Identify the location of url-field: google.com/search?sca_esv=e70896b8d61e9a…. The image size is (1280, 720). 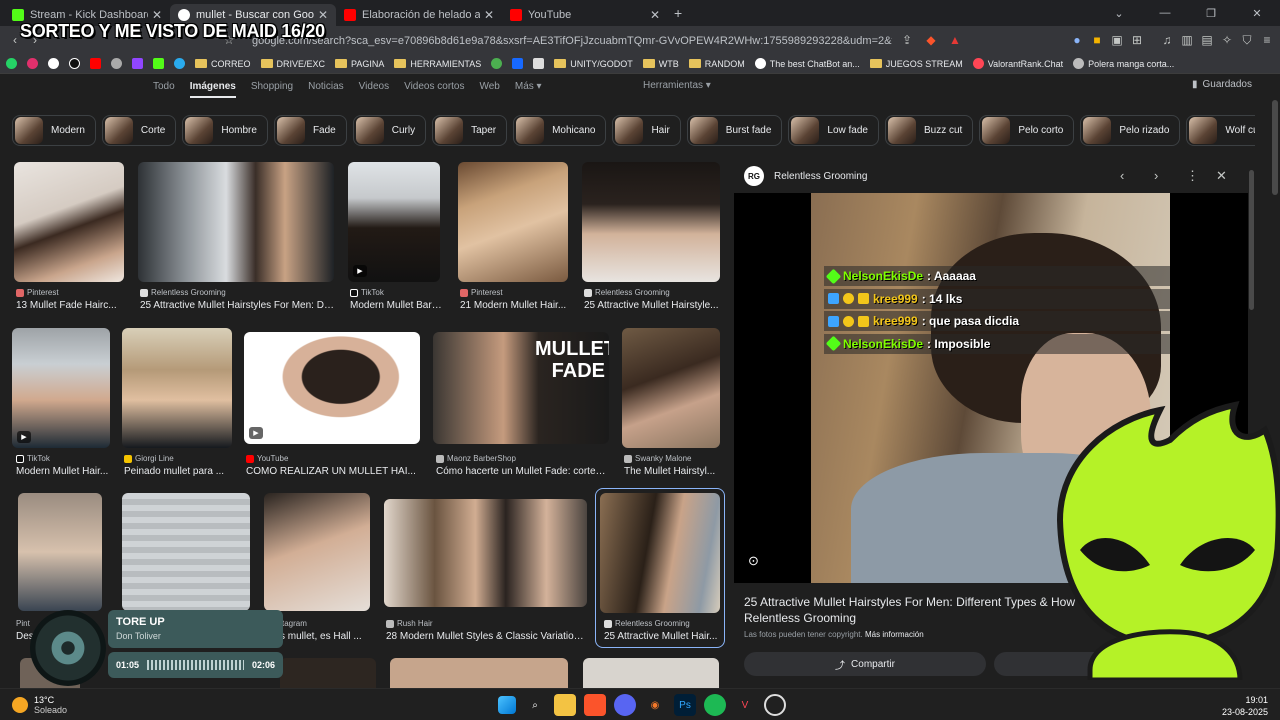
(572, 41).